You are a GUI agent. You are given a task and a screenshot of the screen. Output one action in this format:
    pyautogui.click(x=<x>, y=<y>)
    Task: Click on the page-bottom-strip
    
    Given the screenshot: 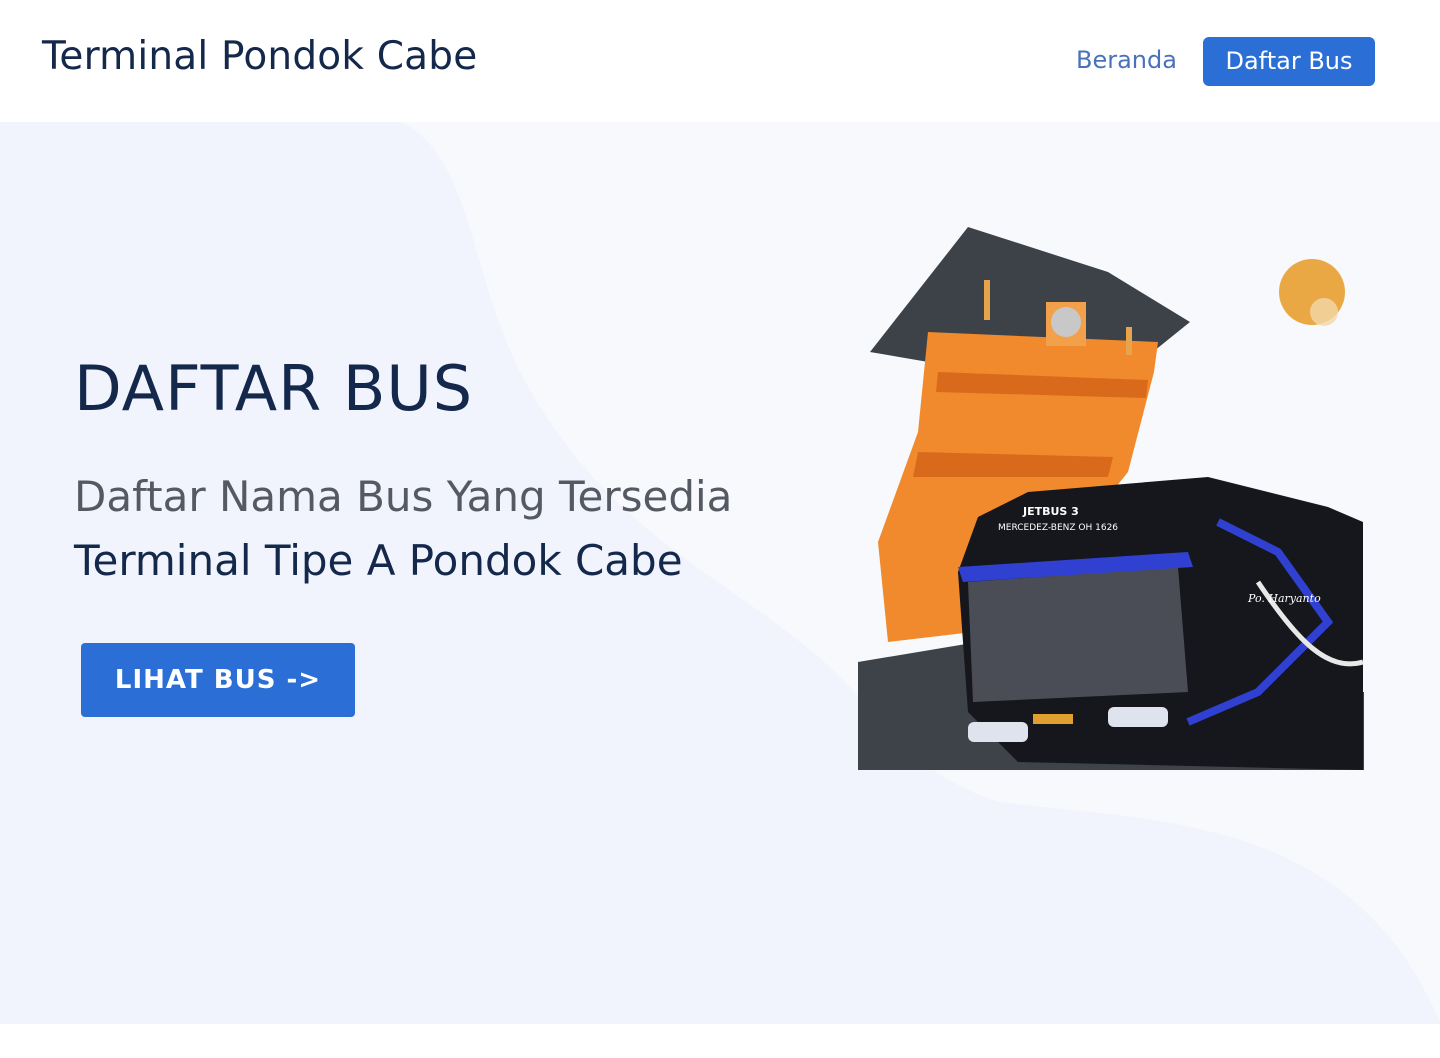 What is the action you would take?
    pyautogui.click(x=720, y=1041)
    